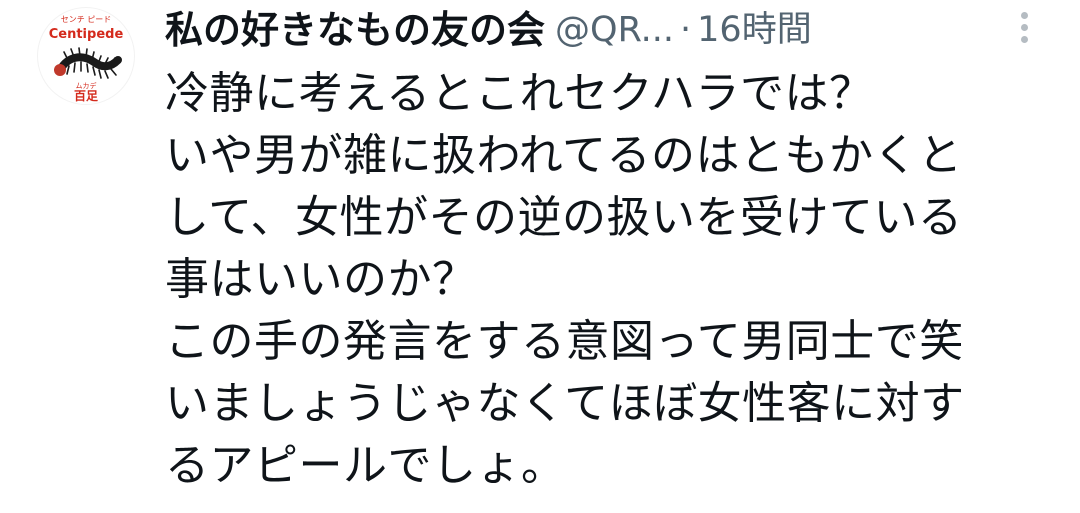 Image resolution: width=1080 pixels, height=513 pixels. What do you see at coordinates (86, 96) in the screenshot?
I see `avatar-kanji: 百足` at bounding box center [86, 96].